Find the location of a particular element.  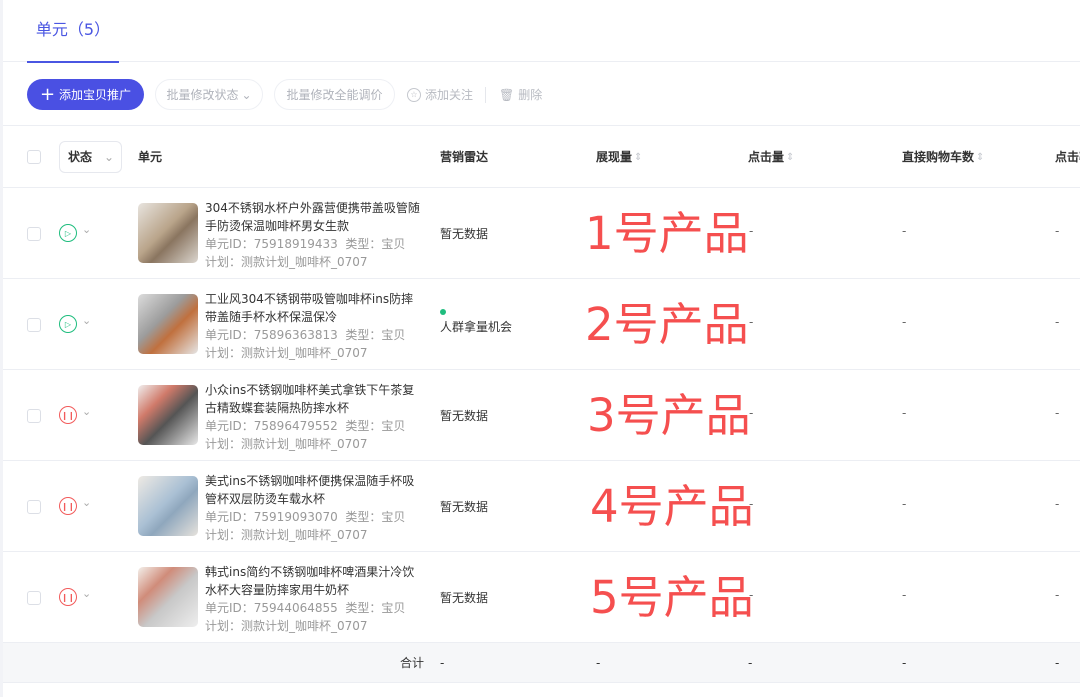

cart-label: 直接购物车数 is located at coordinates (938, 157).